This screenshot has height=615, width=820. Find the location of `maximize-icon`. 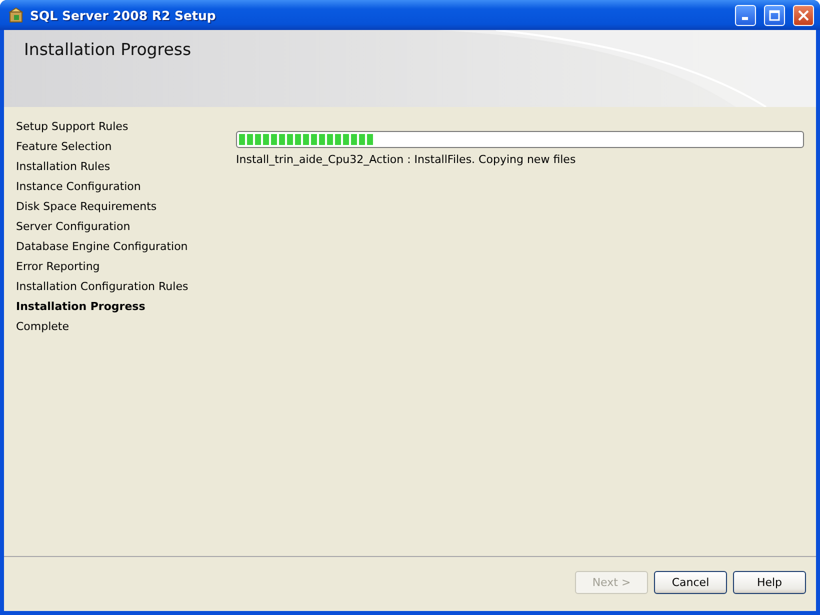

maximize-icon is located at coordinates (774, 15).